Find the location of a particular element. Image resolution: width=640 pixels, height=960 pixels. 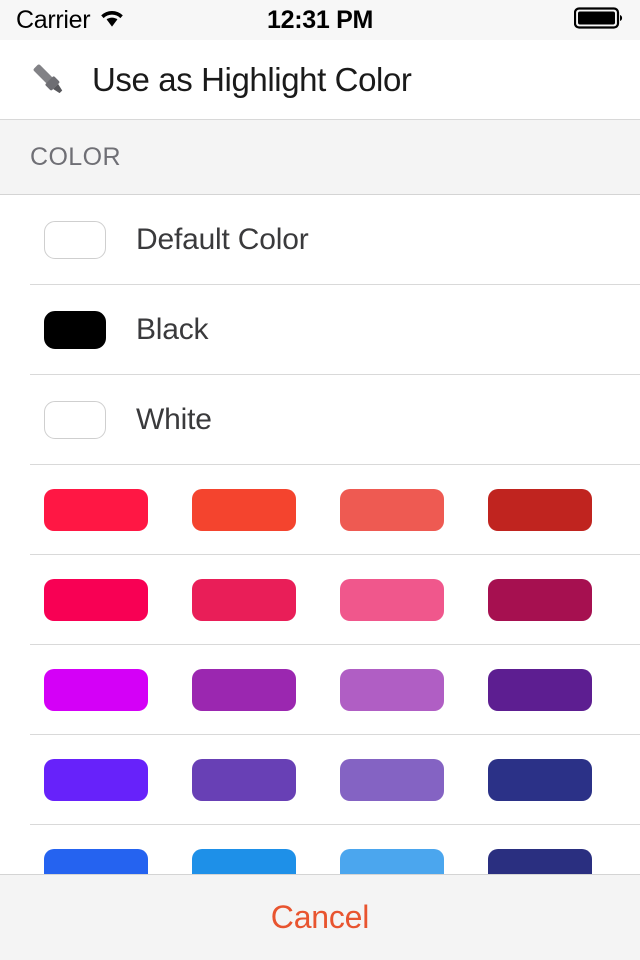

battery-full-icon is located at coordinates (598, 20).